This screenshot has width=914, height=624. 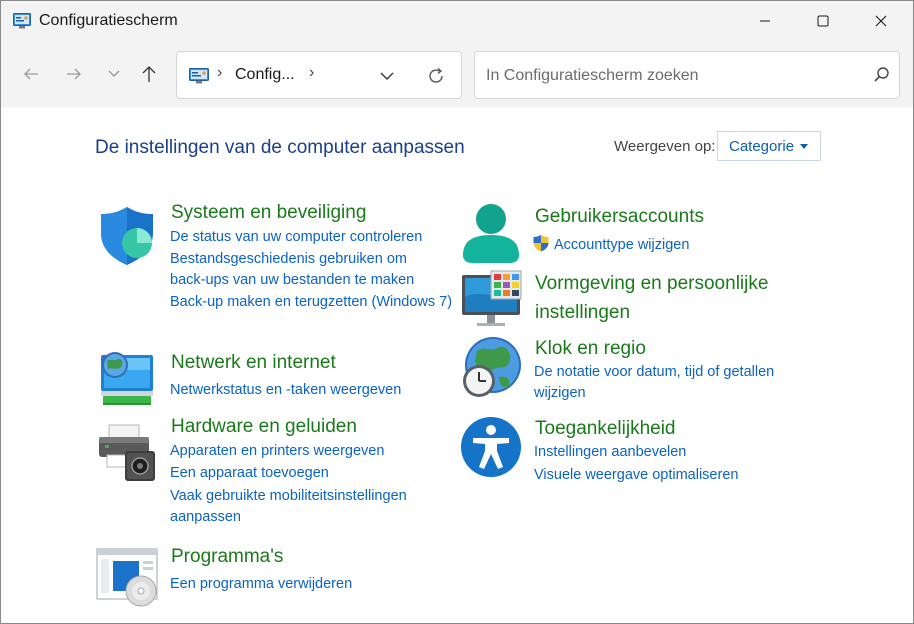 I want to click on back-button, so click(x=31, y=74).